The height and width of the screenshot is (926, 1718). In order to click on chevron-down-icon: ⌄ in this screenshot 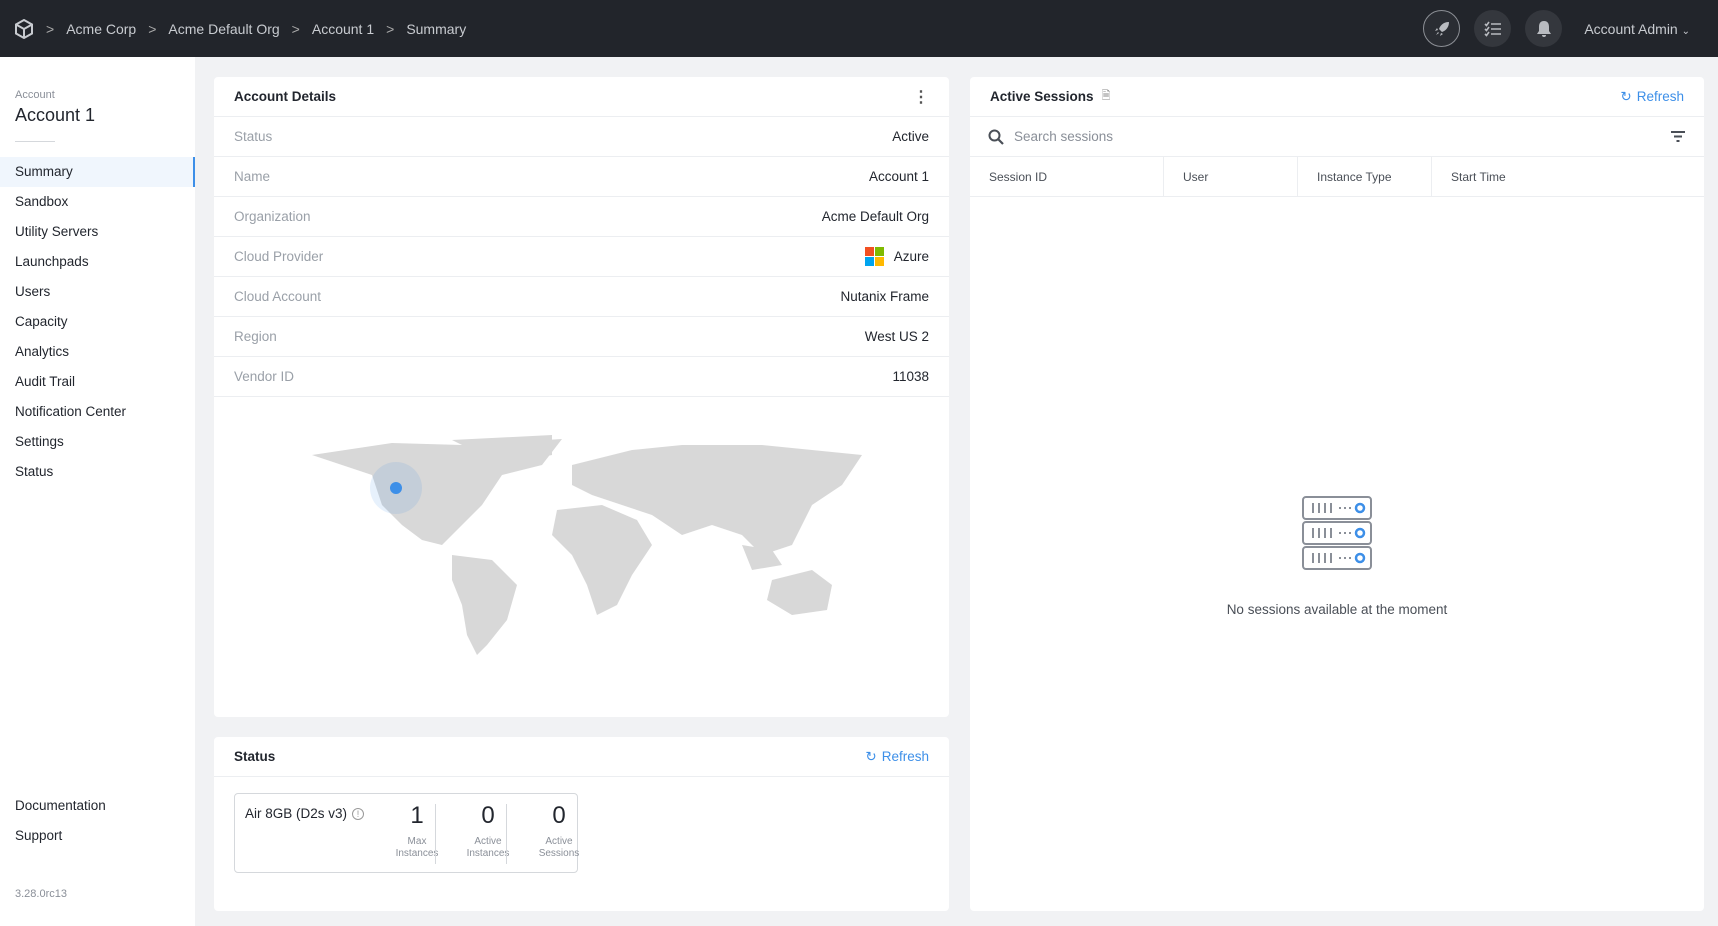, I will do `click(1685, 31)`.